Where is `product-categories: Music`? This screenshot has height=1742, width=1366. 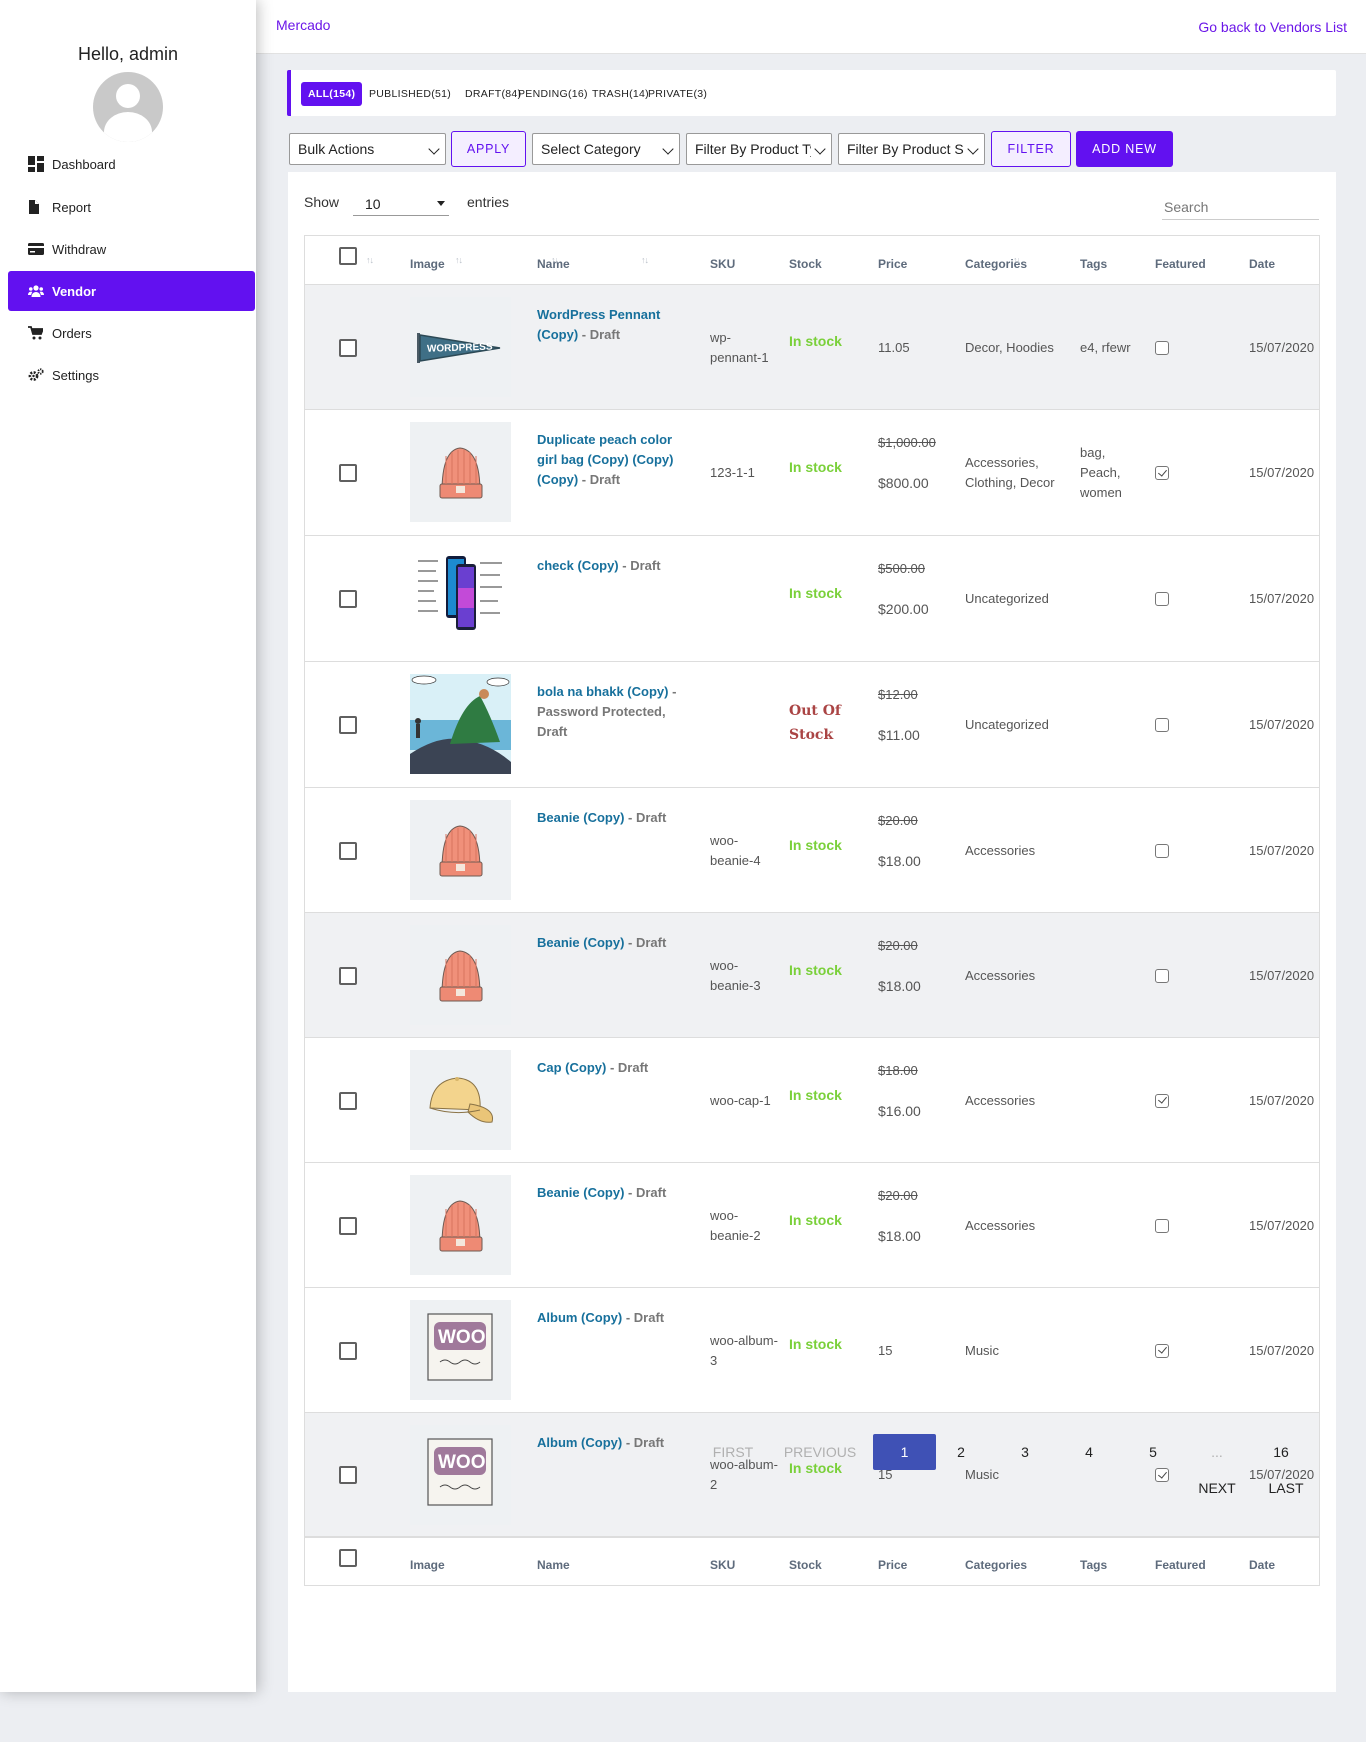 product-categories: Music is located at coordinates (982, 1350).